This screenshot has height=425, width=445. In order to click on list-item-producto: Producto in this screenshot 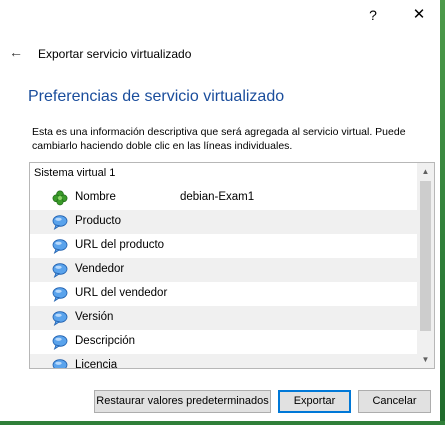, I will do `click(223, 222)`.